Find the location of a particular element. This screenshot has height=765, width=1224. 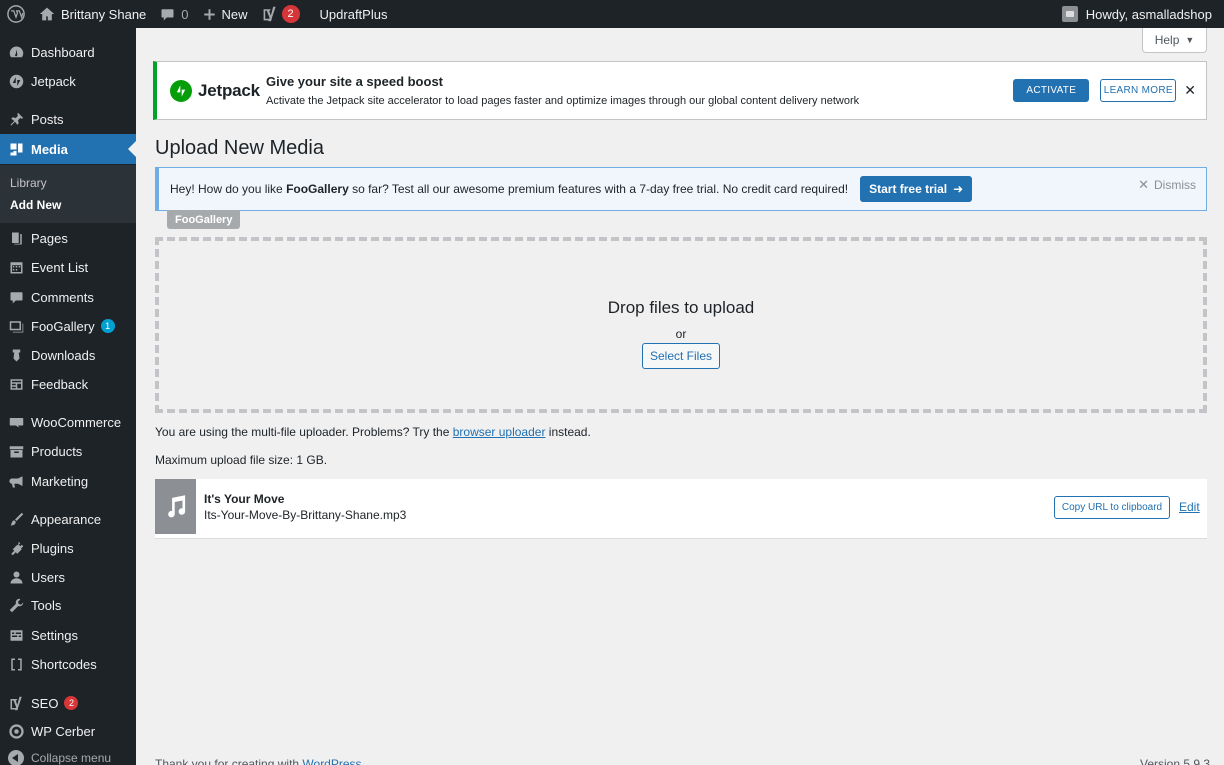

pin-icon is located at coordinates (16, 119).